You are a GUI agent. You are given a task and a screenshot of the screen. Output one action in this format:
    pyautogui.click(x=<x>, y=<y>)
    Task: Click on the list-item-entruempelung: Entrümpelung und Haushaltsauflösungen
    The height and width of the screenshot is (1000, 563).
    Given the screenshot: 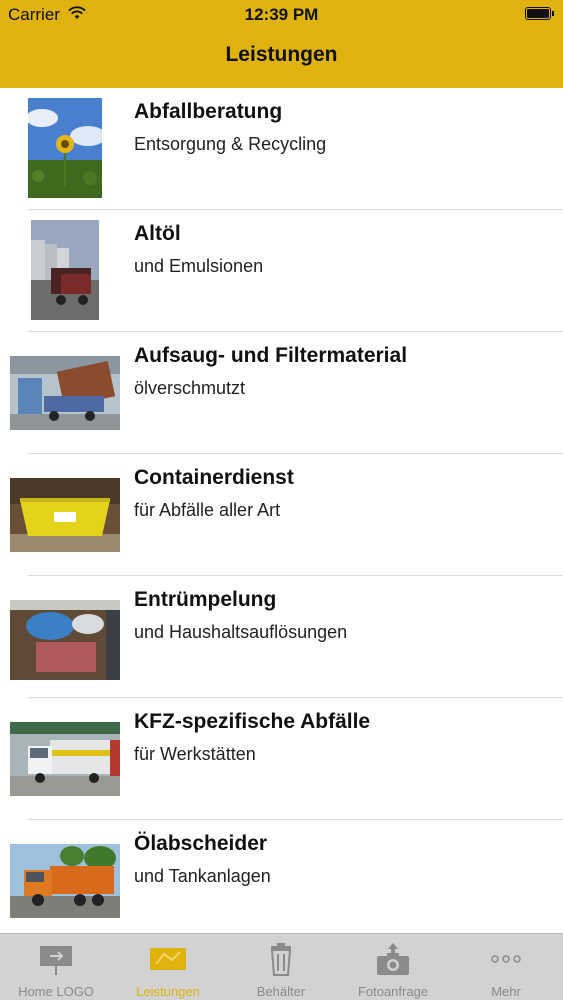 What is the action you would take?
    pyautogui.click(x=281, y=637)
    